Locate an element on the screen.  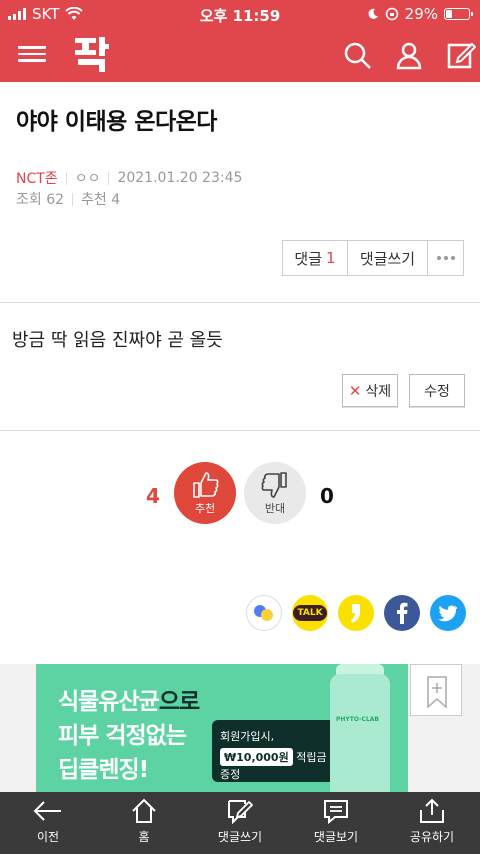
bottom-nav: 이전 홈 댓글쓰기 댓글보기 공유하기 is located at coordinates (240, 823).